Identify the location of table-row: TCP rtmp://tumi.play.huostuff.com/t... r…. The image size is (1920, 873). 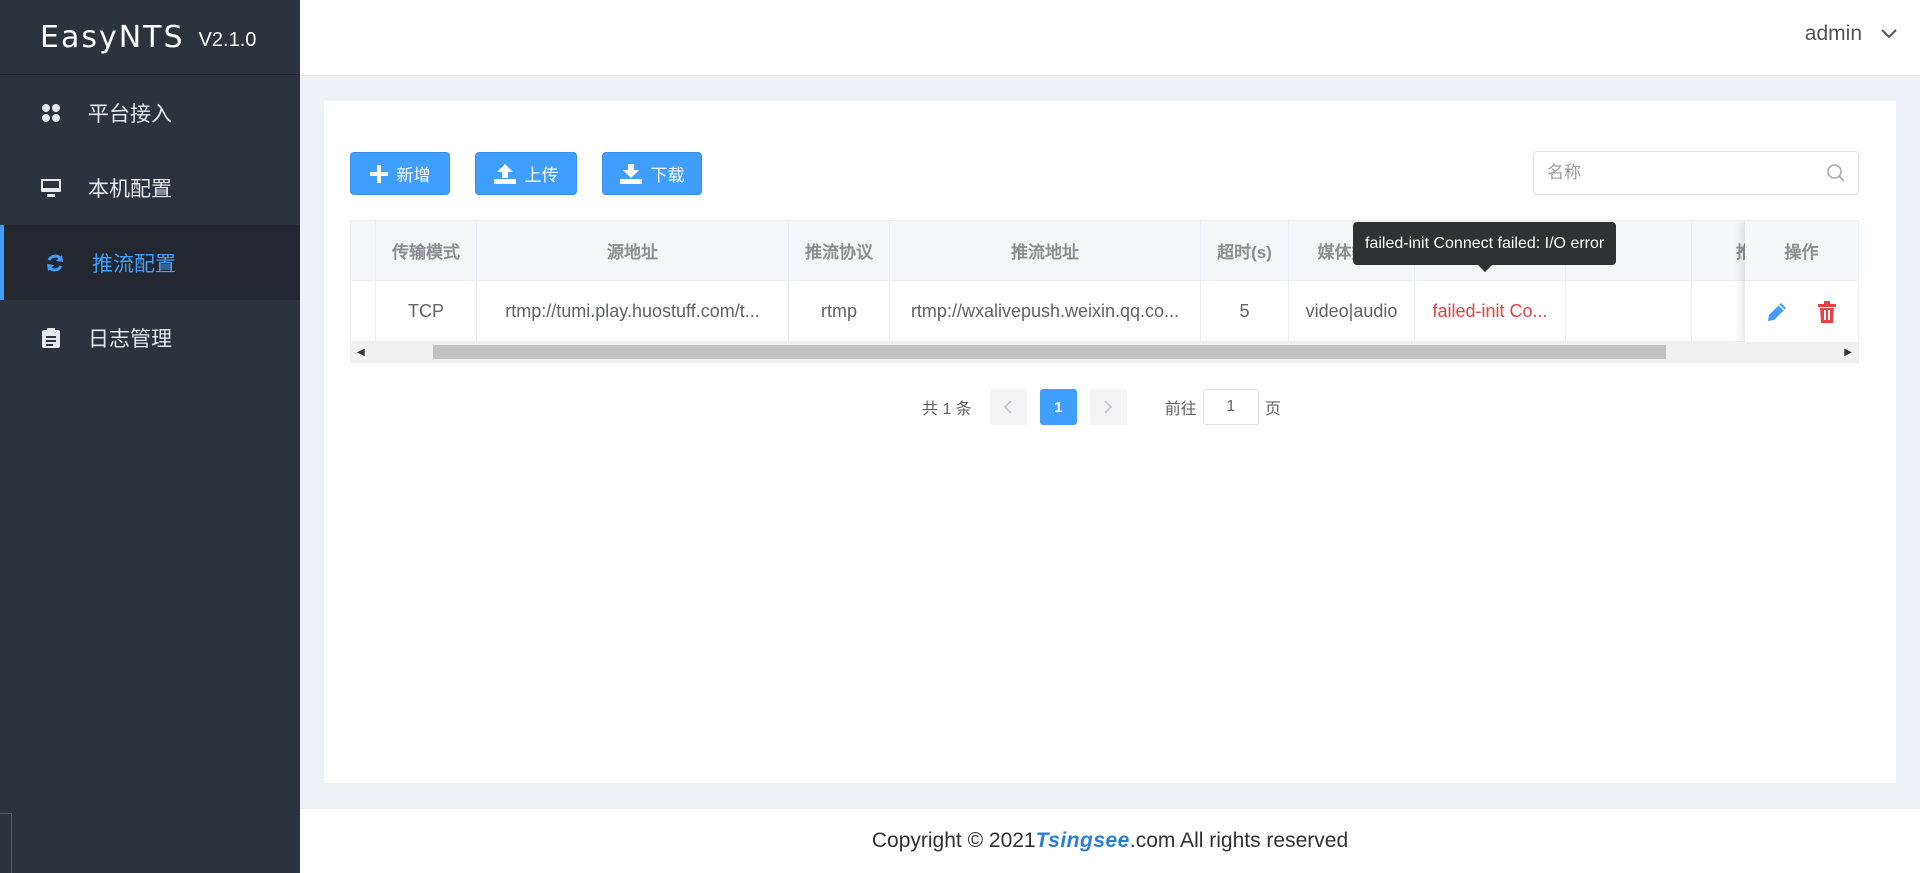
(1104, 311).